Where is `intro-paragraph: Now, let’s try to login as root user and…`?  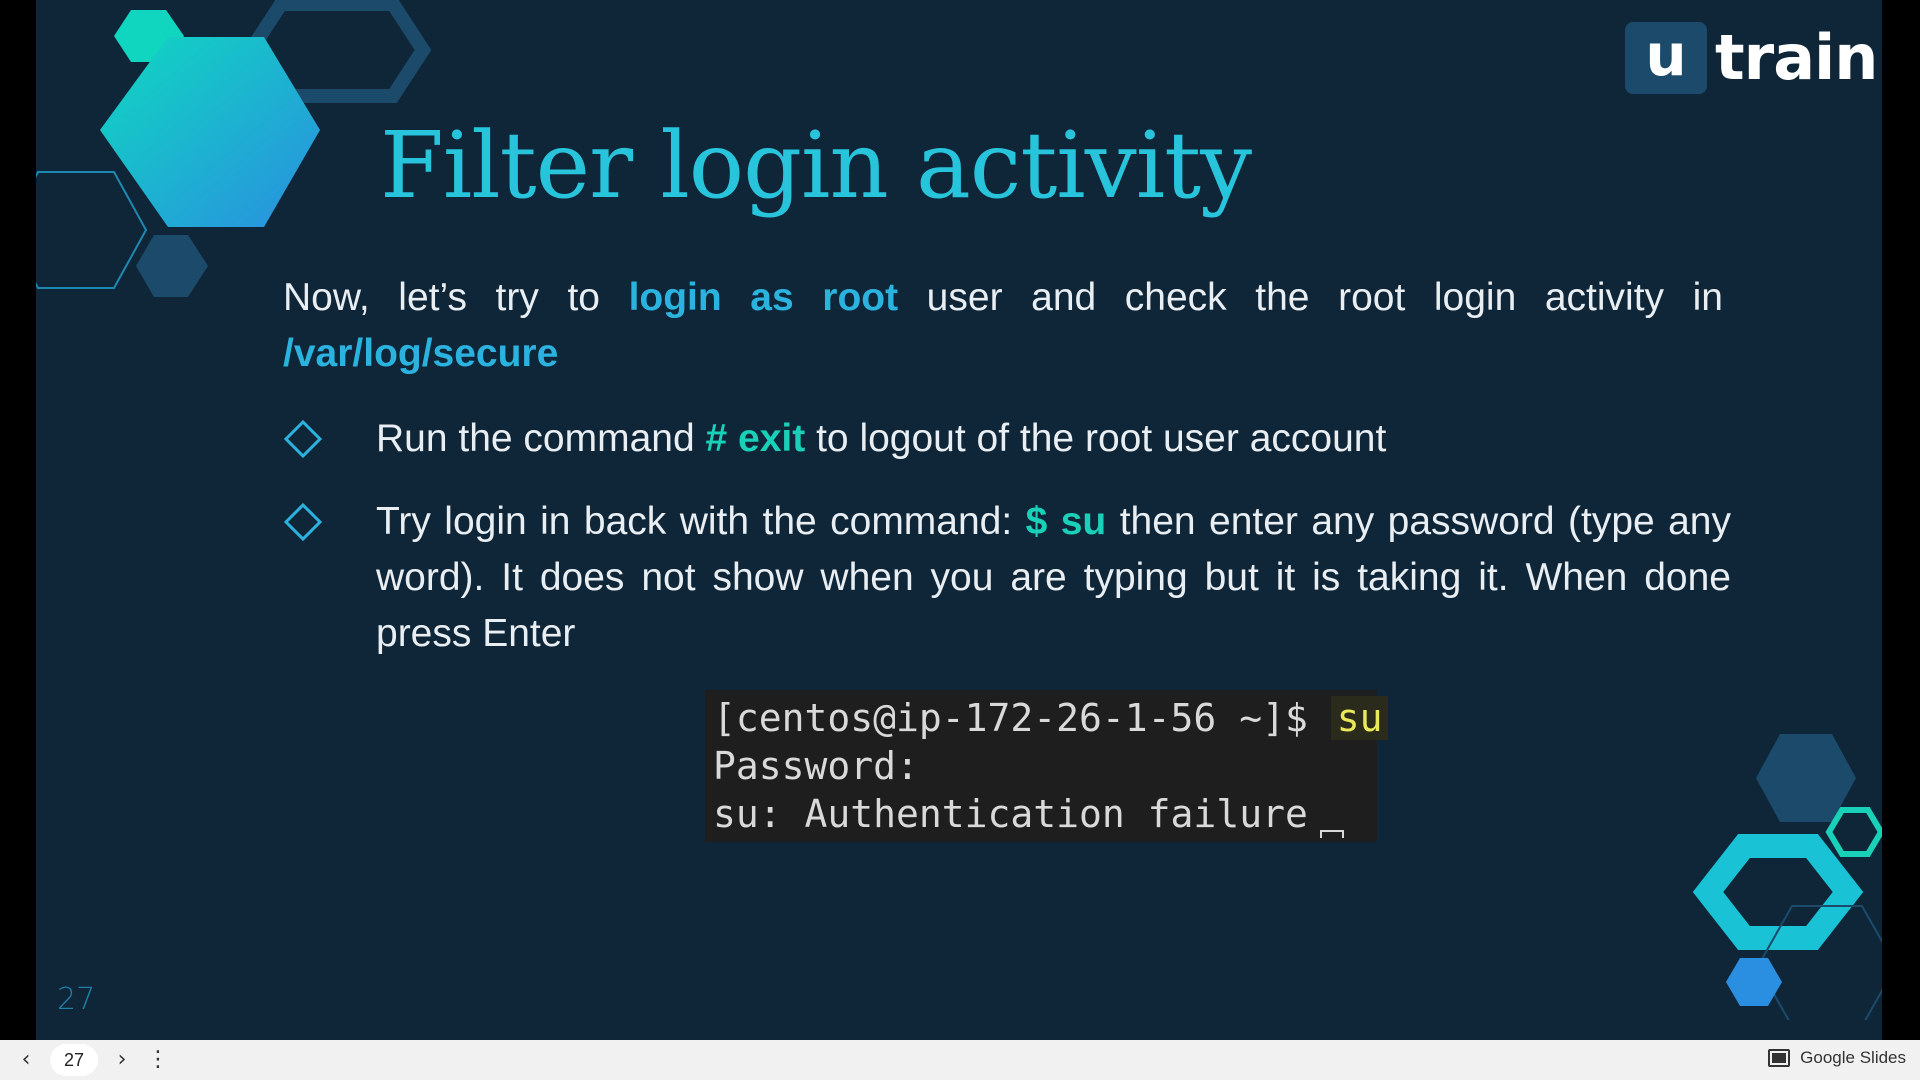
intro-paragraph: Now, let’s try to login as root user and… is located at coordinates (1003, 326).